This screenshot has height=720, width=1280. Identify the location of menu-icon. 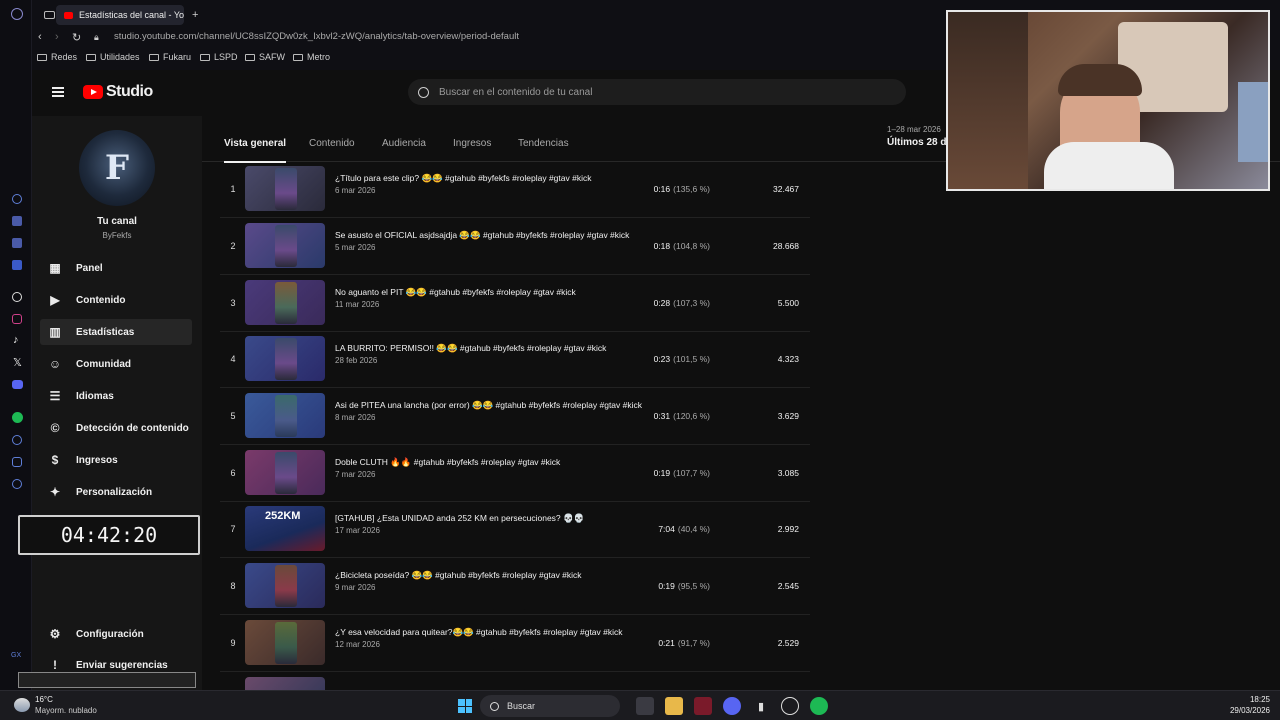
(58, 92).